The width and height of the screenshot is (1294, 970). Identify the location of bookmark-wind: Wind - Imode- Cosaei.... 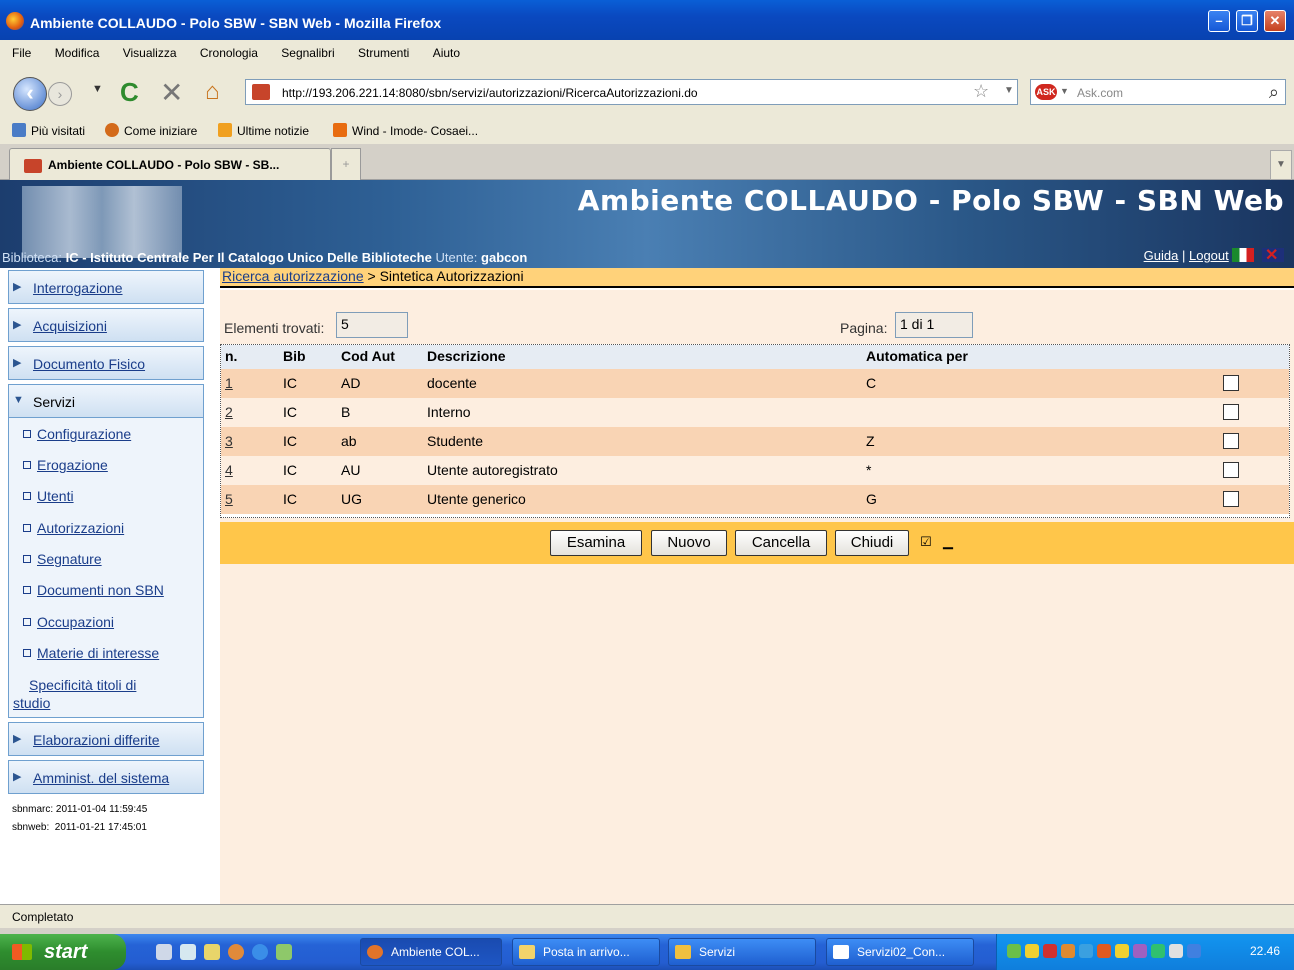
(405, 130).